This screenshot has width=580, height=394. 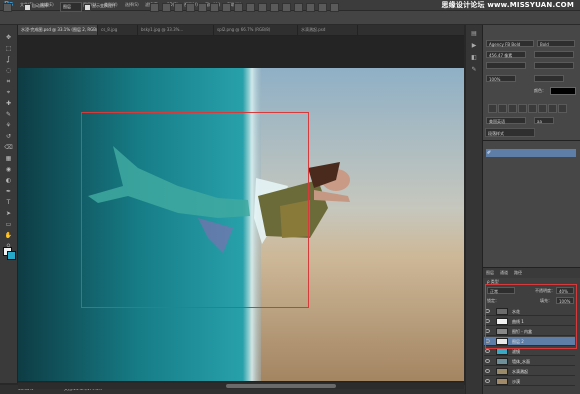 What do you see at coordinates (281, 386) in the screenshot?
I see `scrollbar-thumb` at bounding box center [281, 386].